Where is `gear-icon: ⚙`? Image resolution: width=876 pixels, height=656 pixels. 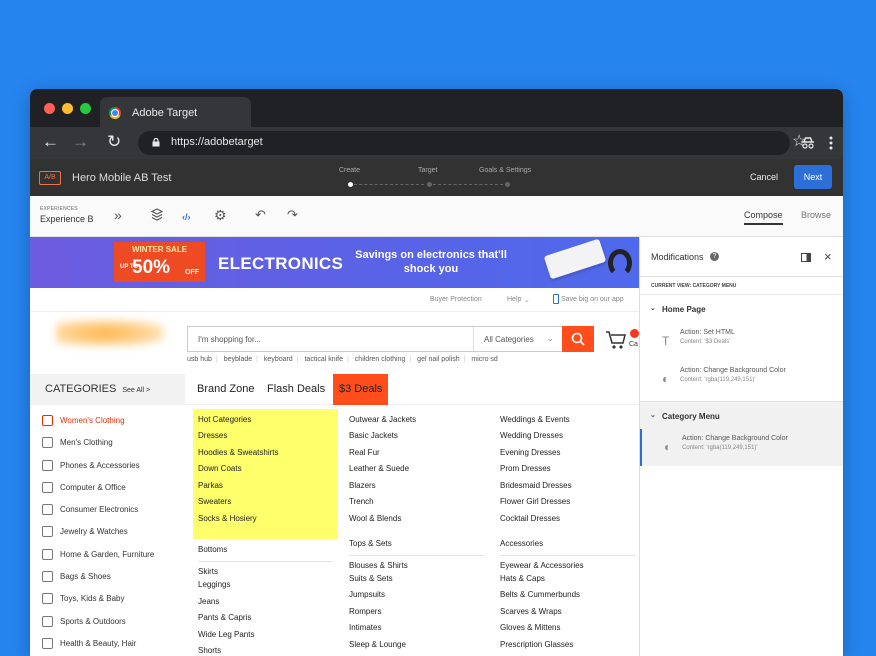 gear-icon: ⚙ is located at coordinates (220, 215).